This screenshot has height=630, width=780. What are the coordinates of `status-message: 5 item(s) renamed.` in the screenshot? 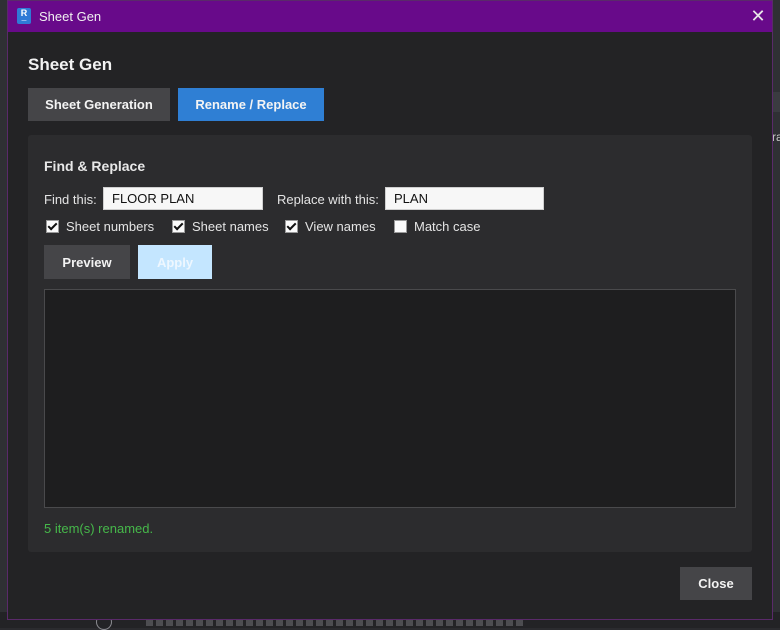 It's located at (99, 528).